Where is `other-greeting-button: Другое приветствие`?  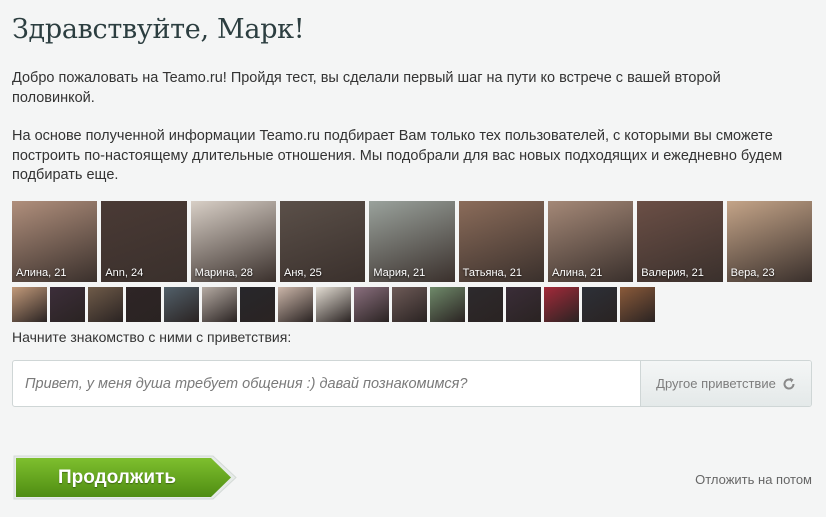 other-greeting-button: Другое приветствие is located at coordinates (725, 383).